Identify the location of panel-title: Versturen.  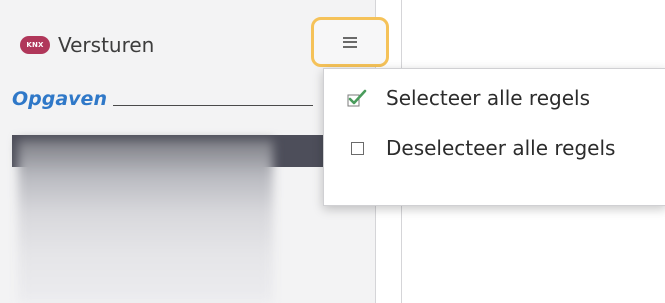
(106, 45).